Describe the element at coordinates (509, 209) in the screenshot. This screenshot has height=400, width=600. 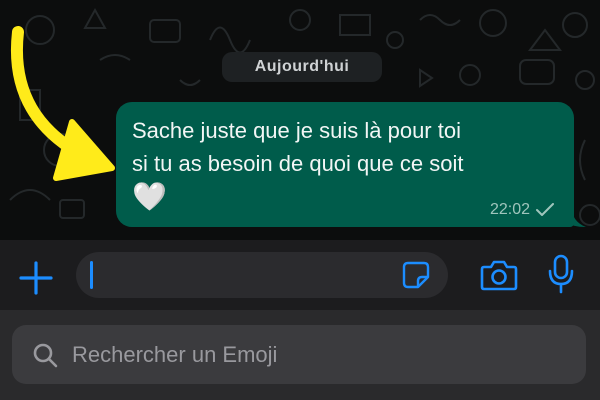
I see `message-time: 22:02` at that location.